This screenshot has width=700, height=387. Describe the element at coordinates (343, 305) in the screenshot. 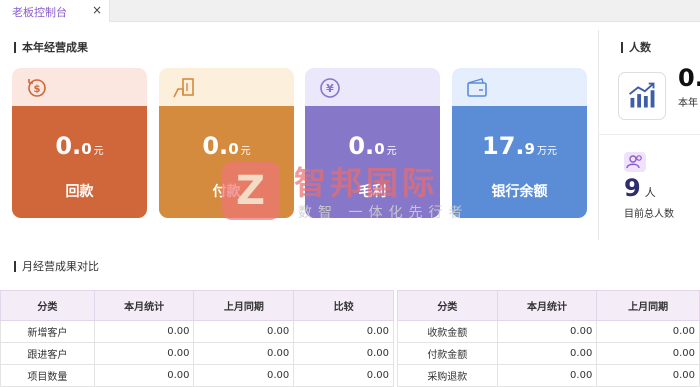

I see `column-header: 比较` at that location.